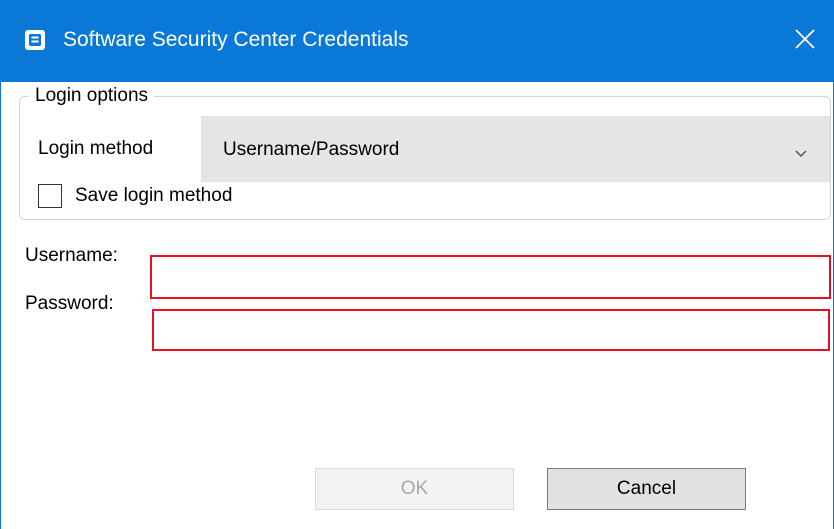  I want to click on username-input, so click(490, 277).